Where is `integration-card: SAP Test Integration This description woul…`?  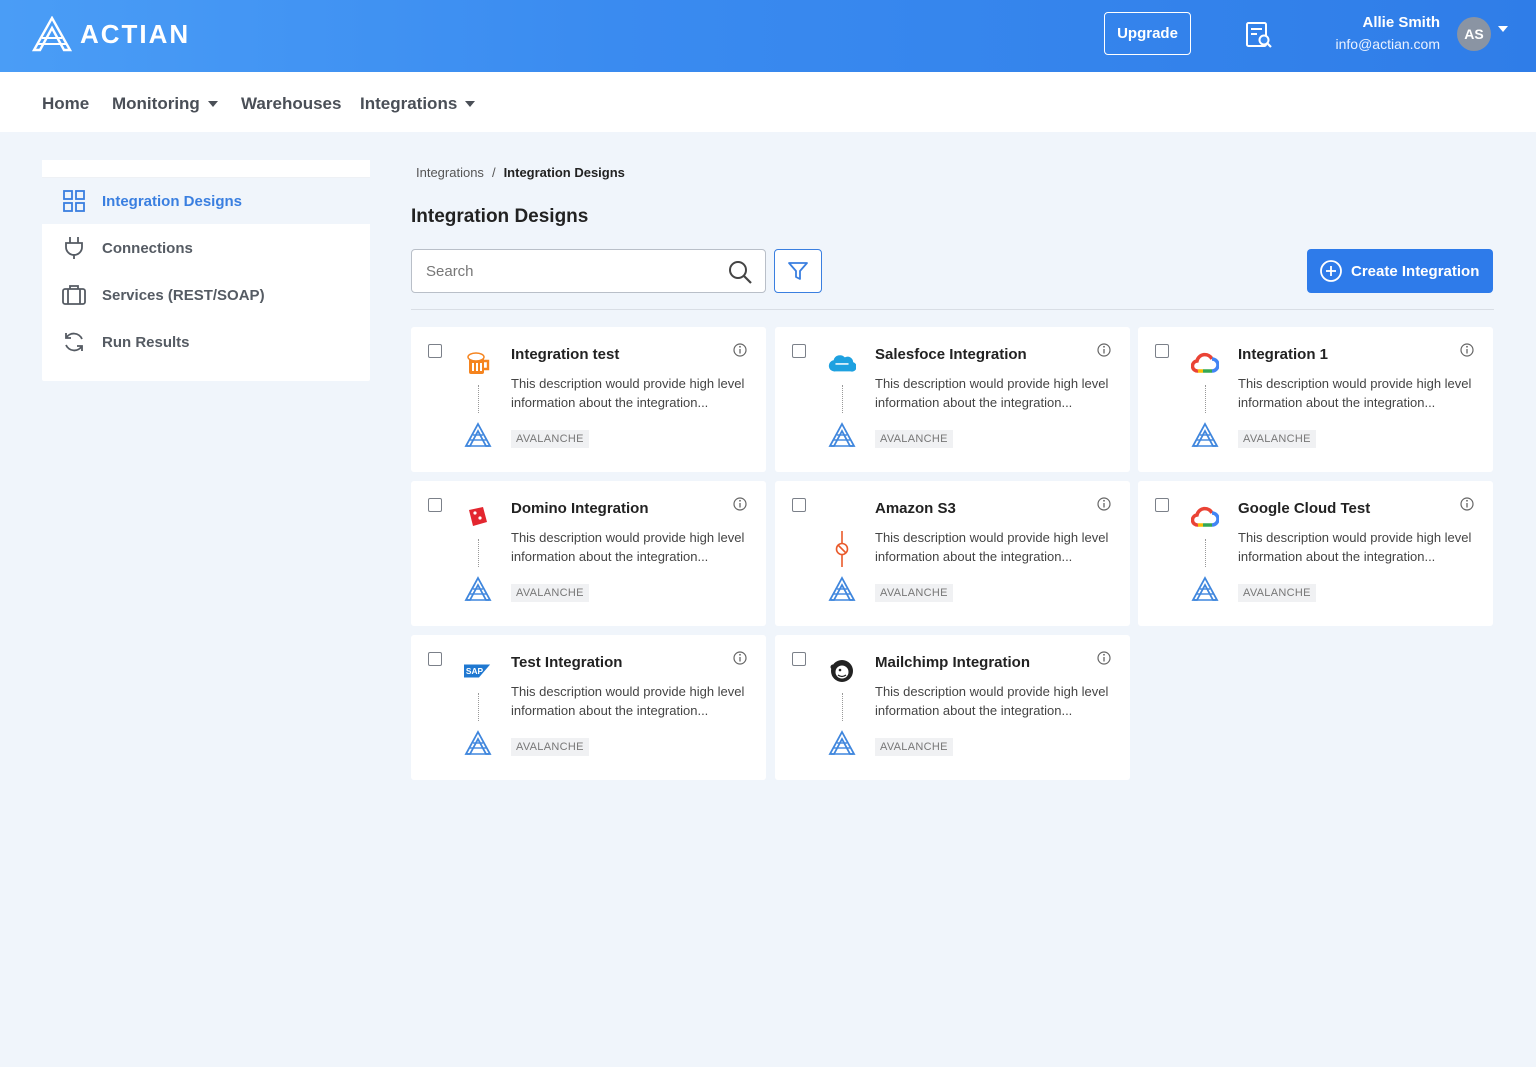 integration-card: SAP Test Integration This description woul… is located at coordinates (588, 707).